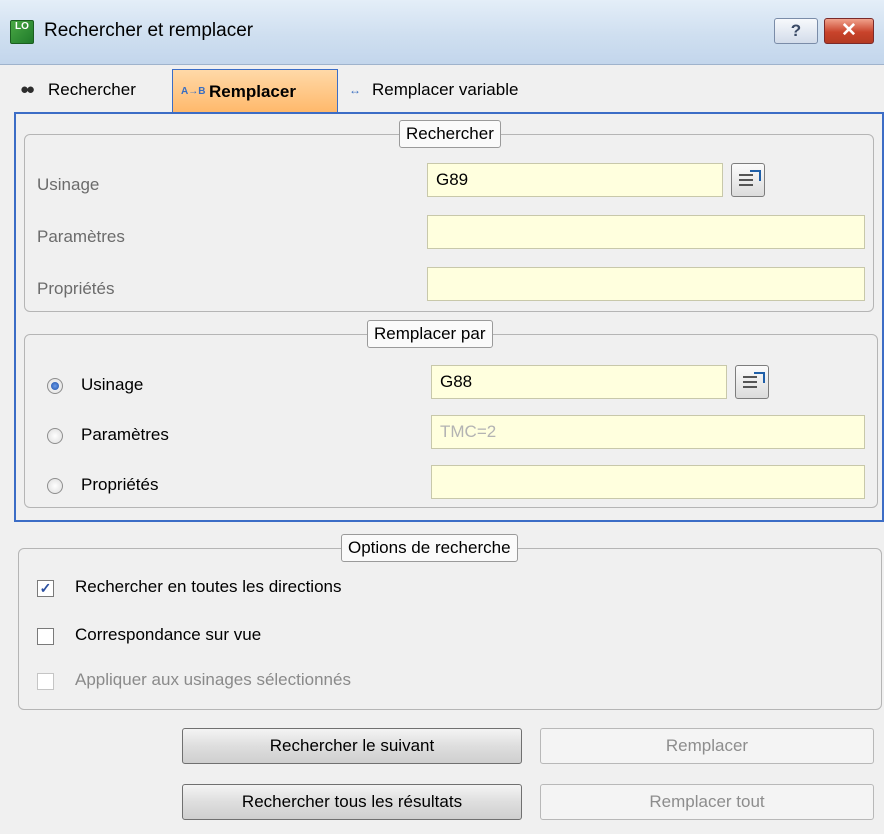  I want to click on close-button: ✕, so click(849, 31).